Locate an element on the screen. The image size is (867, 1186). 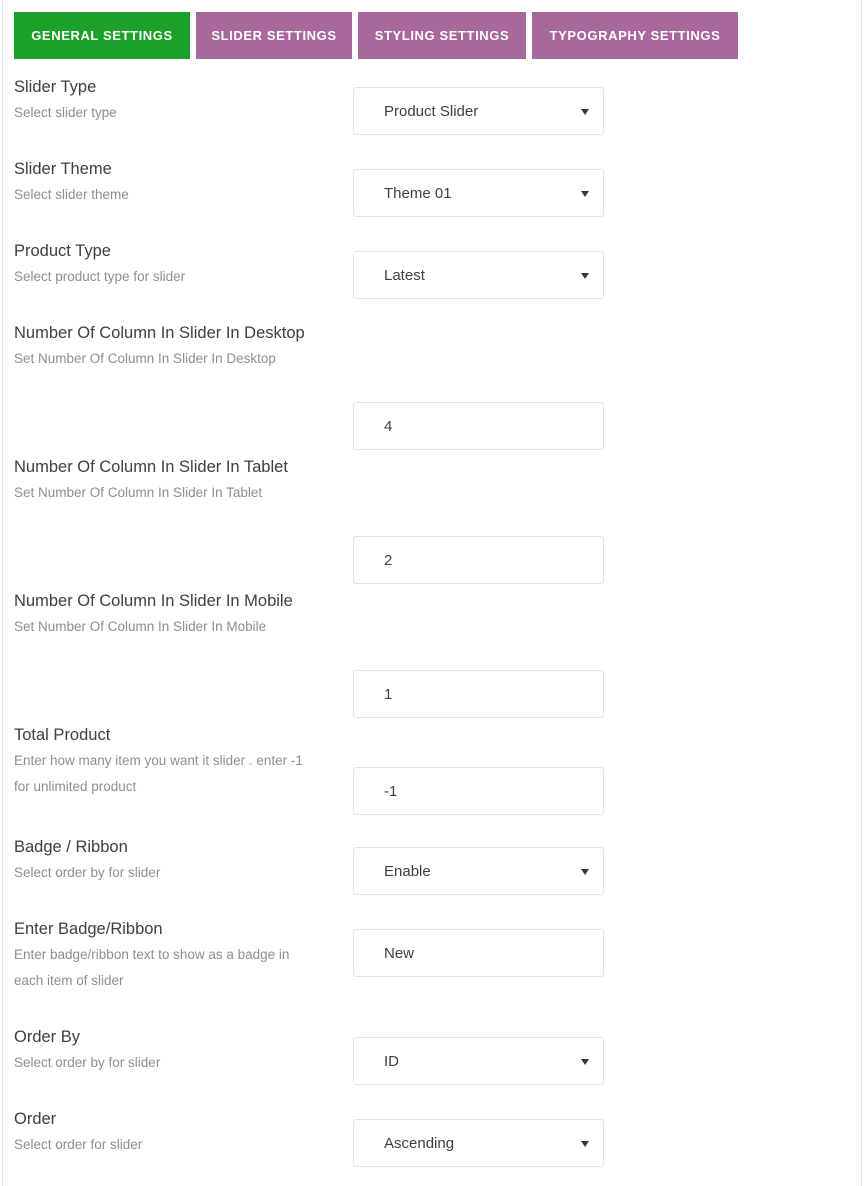
form-row-field-column: 1 is located at coordinates (478, 694).